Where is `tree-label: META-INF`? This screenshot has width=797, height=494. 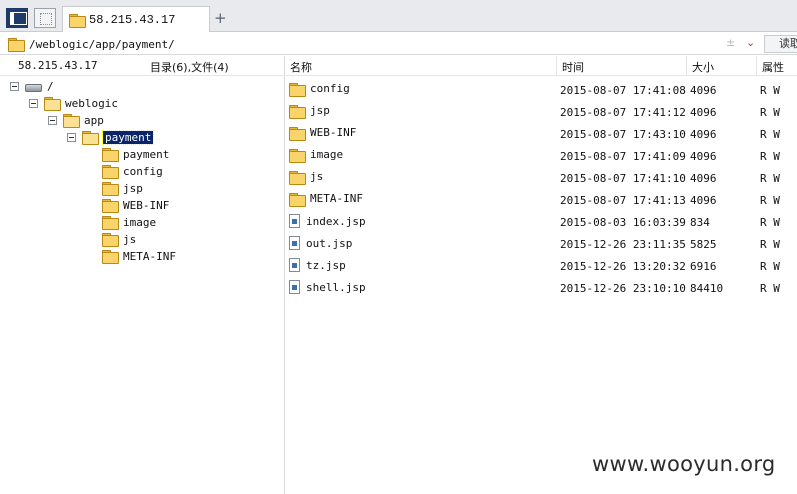 tree-label: META-INF is located at coordinates (149, 256).